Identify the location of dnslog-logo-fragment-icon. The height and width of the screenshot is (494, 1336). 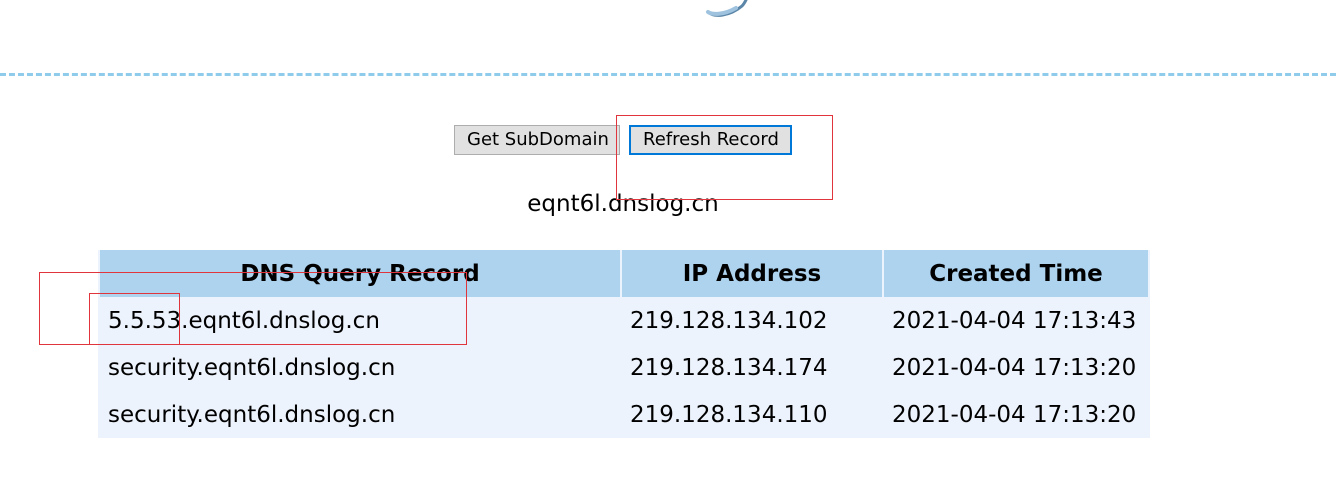
(727, 8).